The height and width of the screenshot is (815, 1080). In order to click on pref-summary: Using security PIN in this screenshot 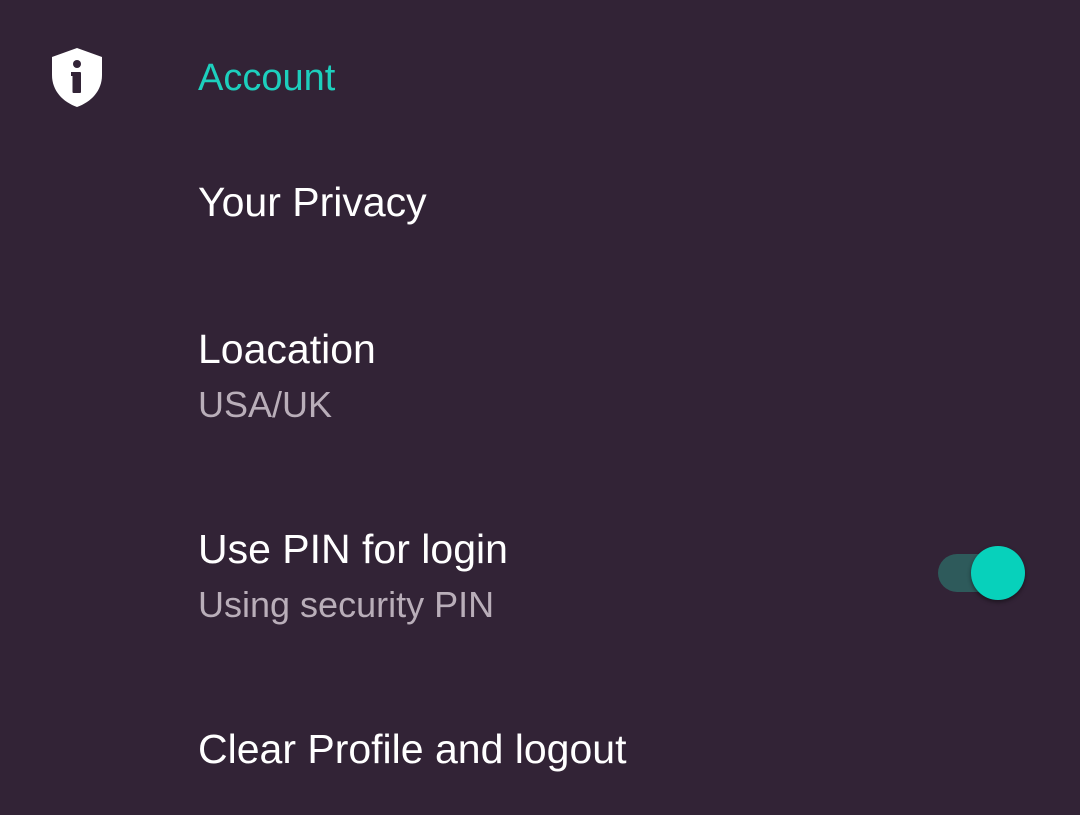, I will do `click(346, 604)`.